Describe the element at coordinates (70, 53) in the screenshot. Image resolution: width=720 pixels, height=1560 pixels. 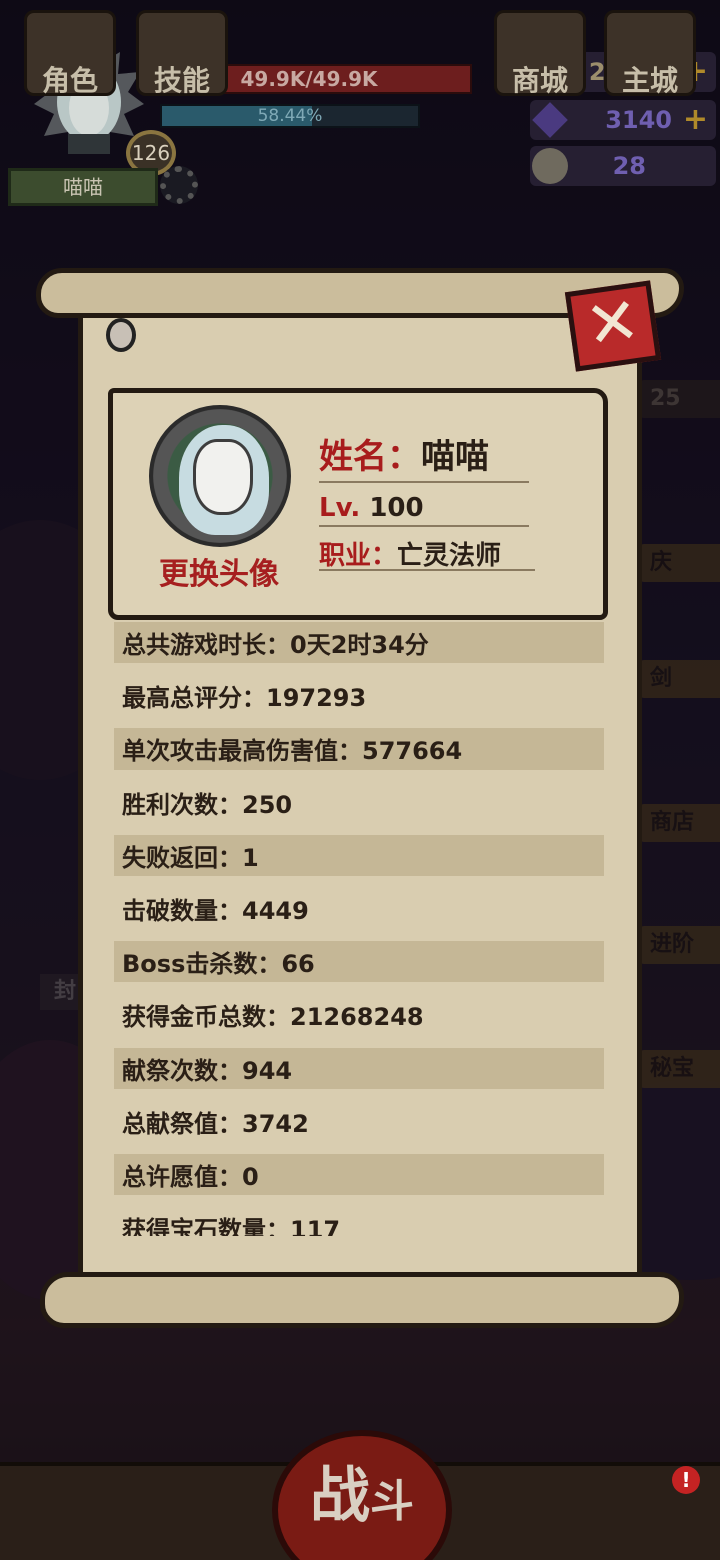
I see `nav-role-button: 角色` at that location.